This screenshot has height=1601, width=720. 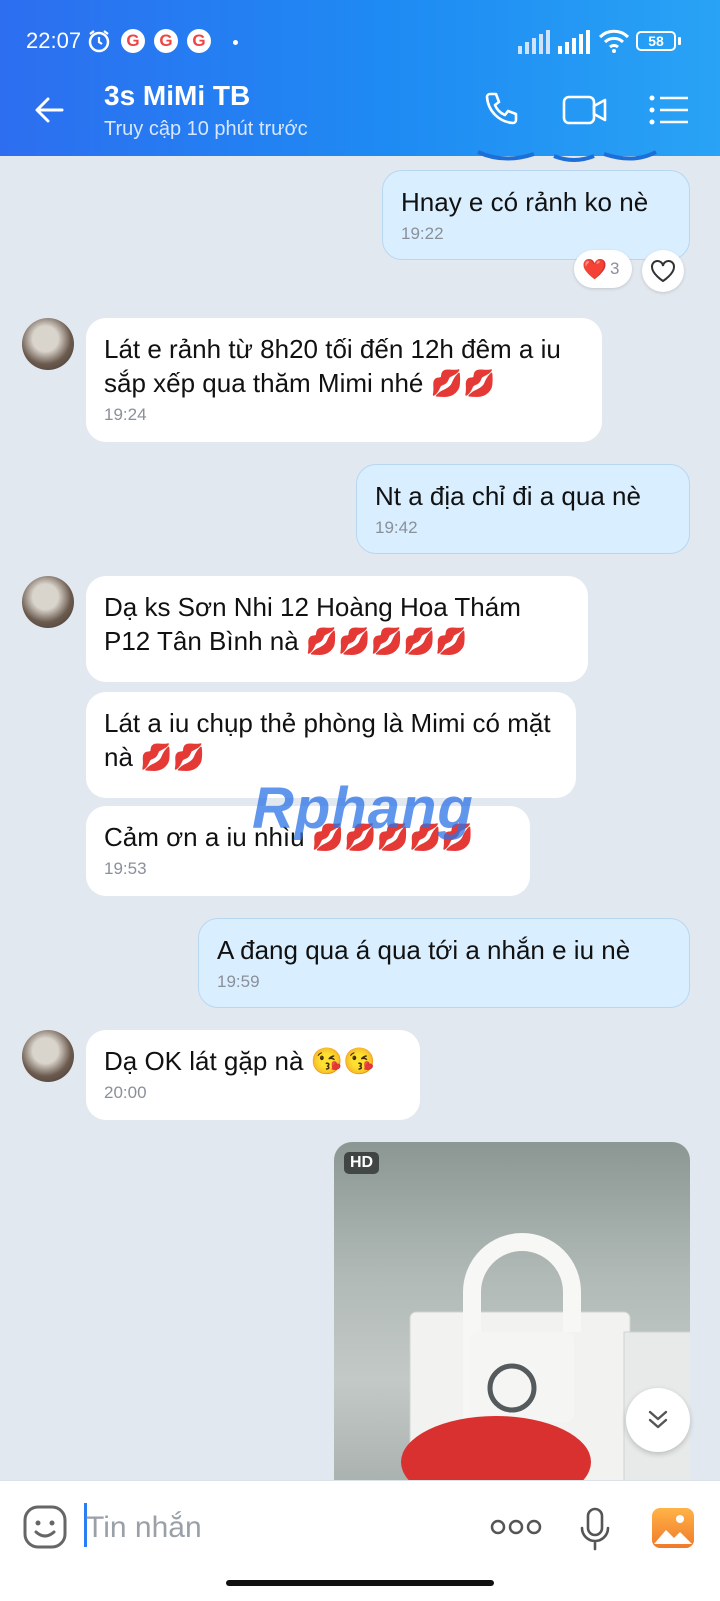 I want to click on more-options-icon, so click(x=516, y=1527).